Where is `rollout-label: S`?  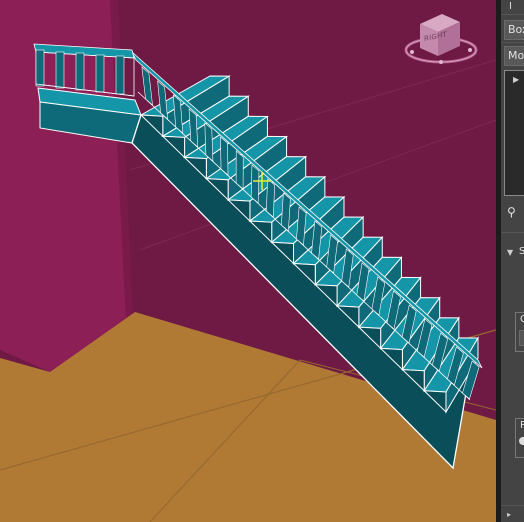 rollout-label: S is located at coordinates (521, 251).